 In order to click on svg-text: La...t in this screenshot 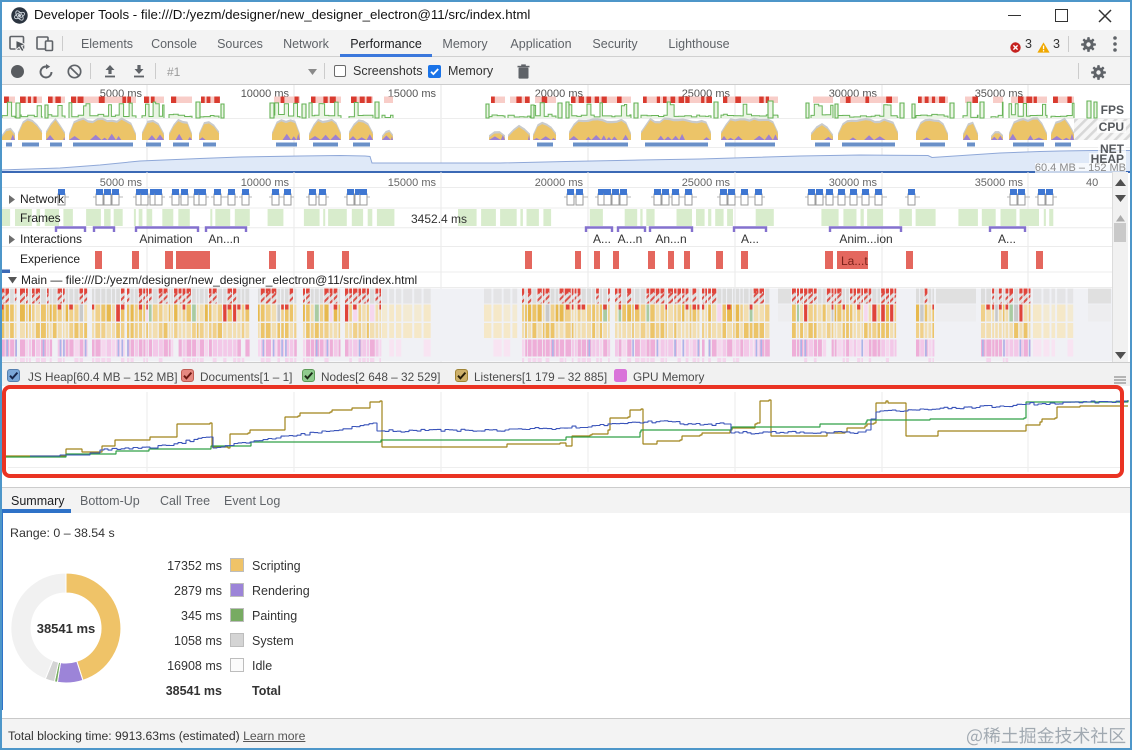, I will do `click(854, 261)`.